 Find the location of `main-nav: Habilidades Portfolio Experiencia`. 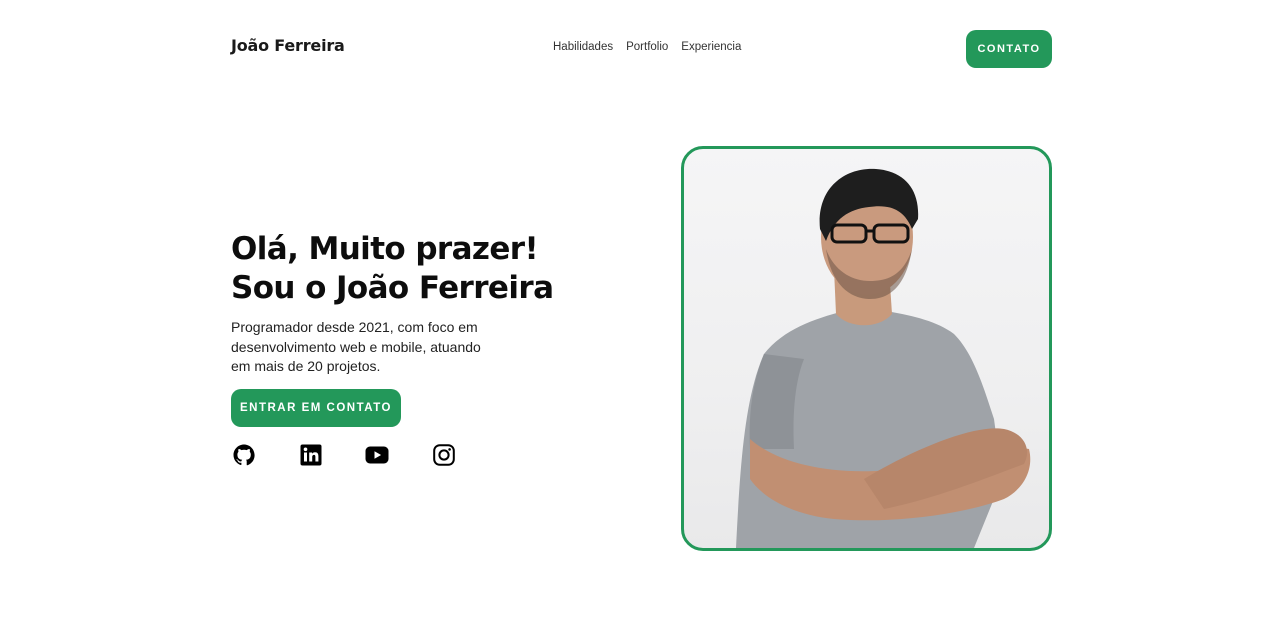

main-nav: Habilidades Portfolio Experiencia is located at coordinates (647, 47).